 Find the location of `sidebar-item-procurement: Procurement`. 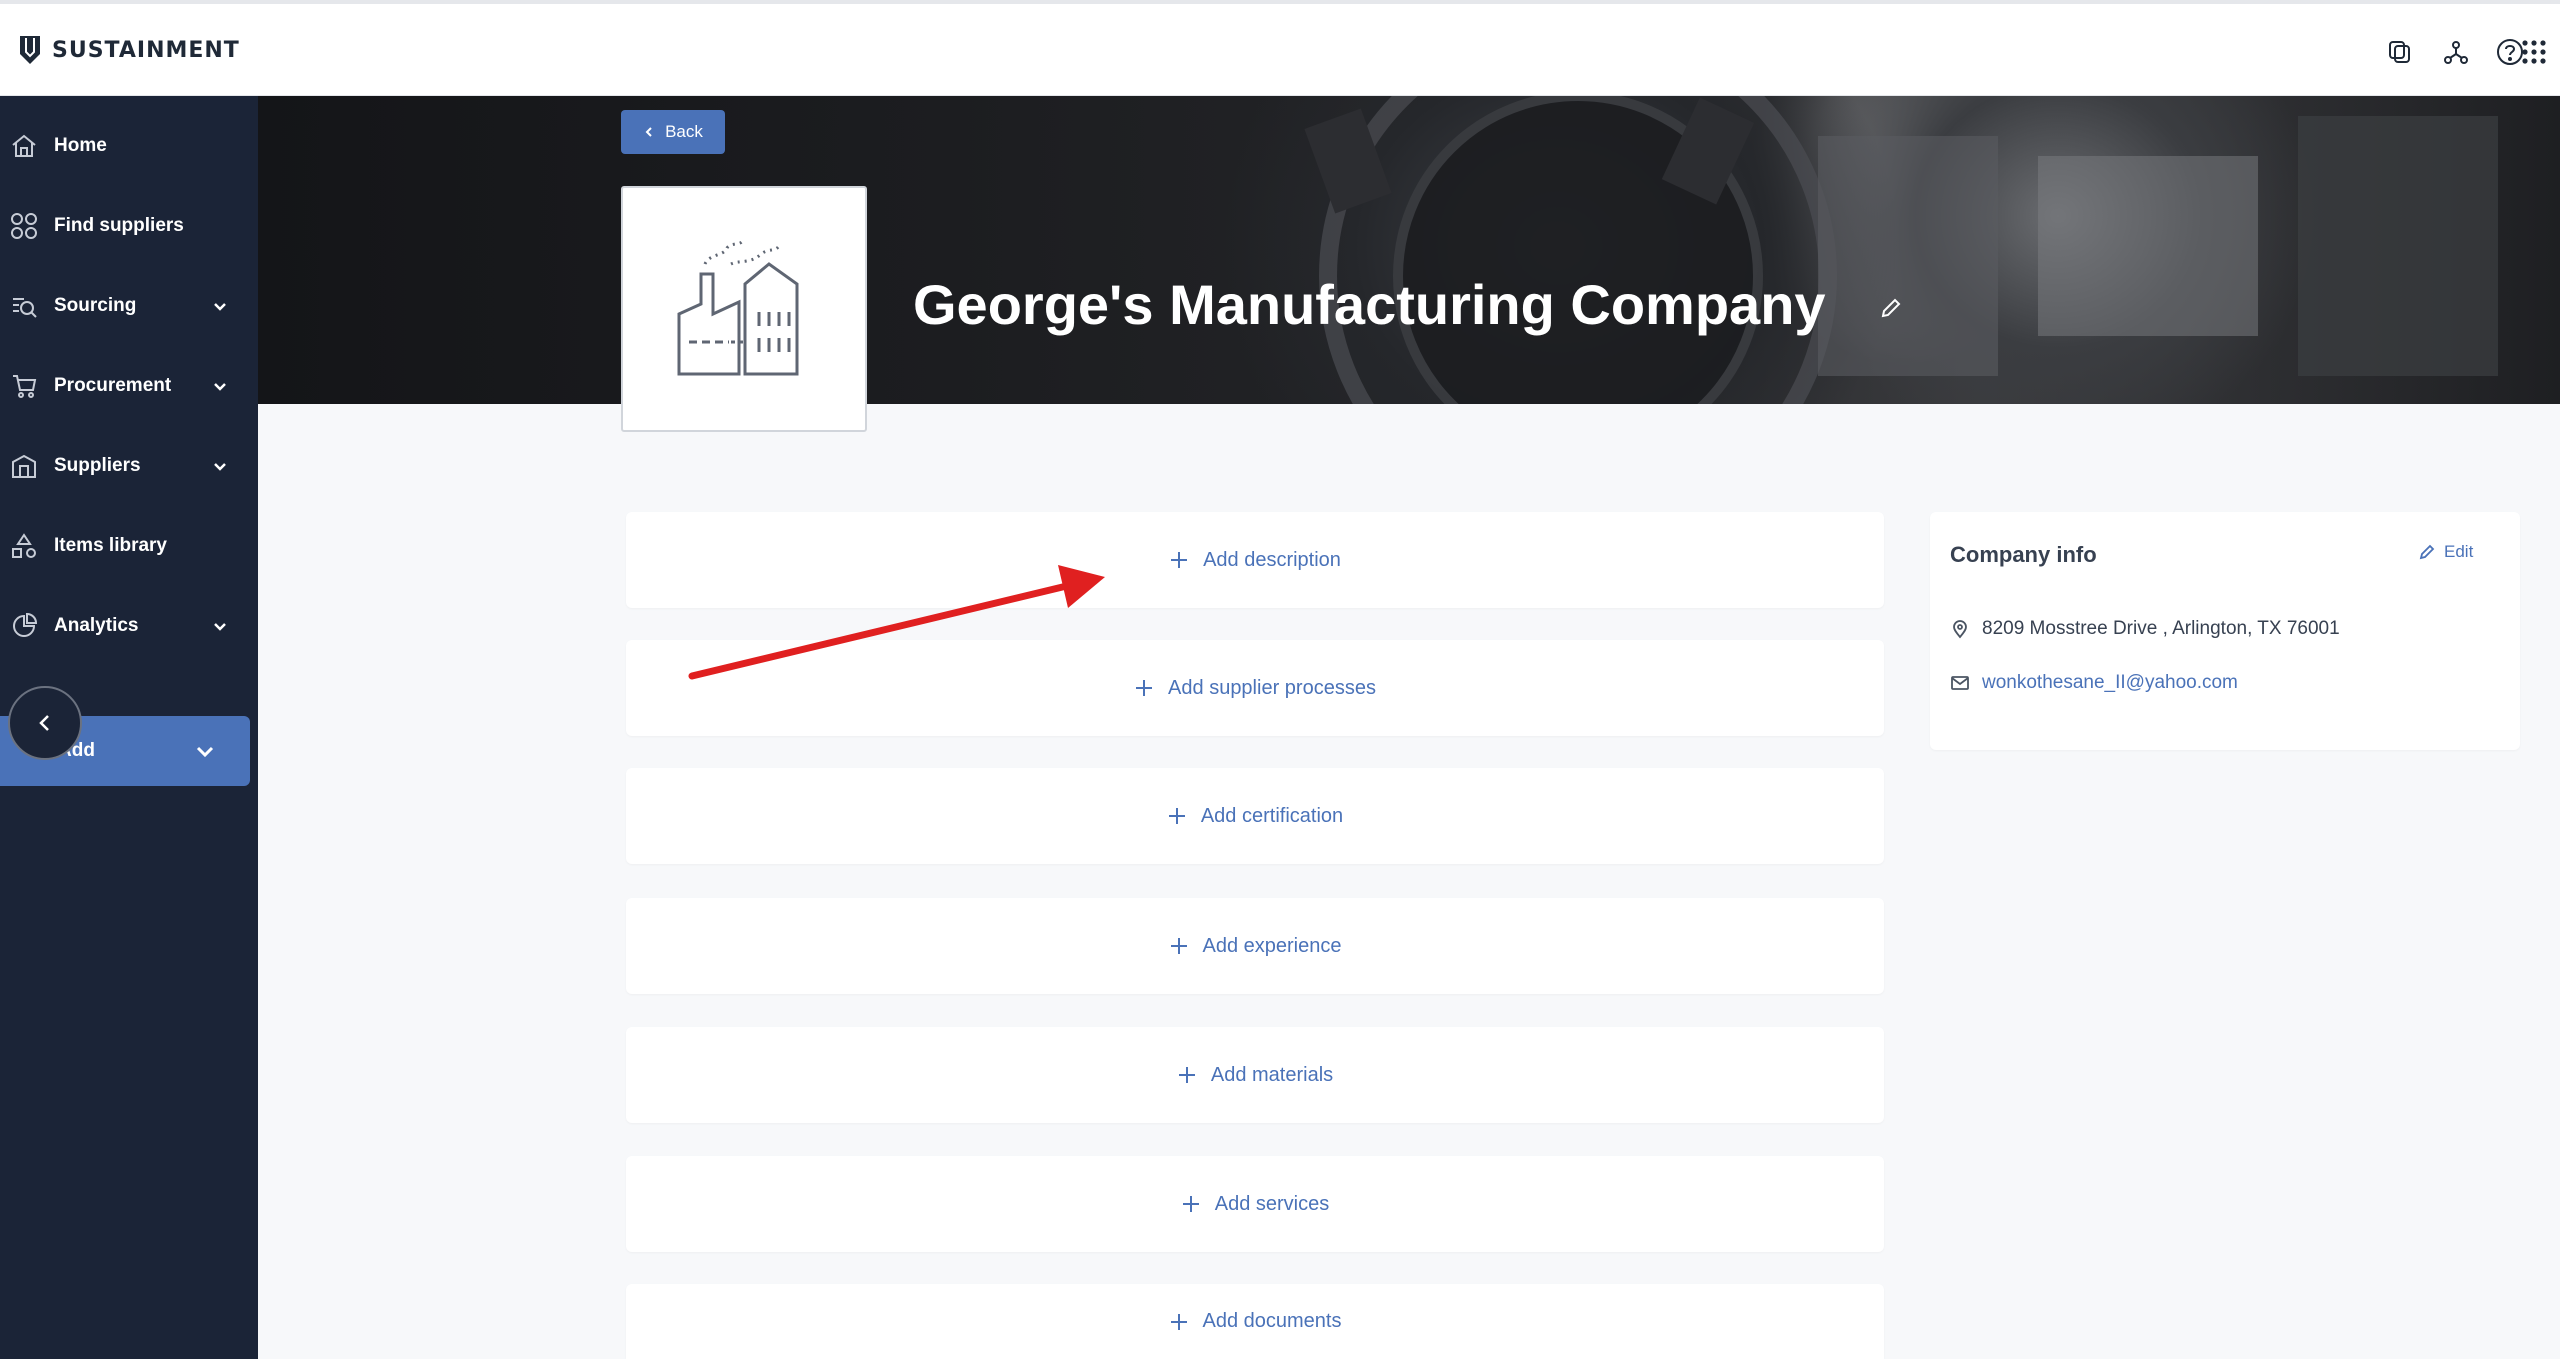

sidebar-item-procurement: Procurement is located at coordinates (129, 386).